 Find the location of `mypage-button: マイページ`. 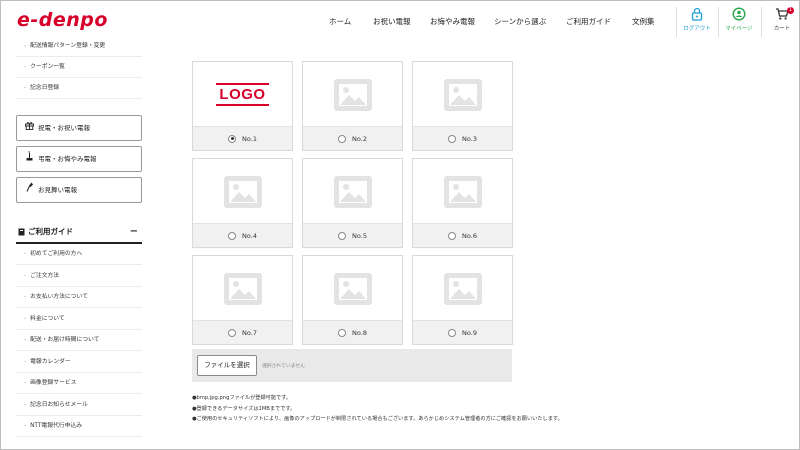

mypage-button: マイページ is located at coordinates (739, 22).